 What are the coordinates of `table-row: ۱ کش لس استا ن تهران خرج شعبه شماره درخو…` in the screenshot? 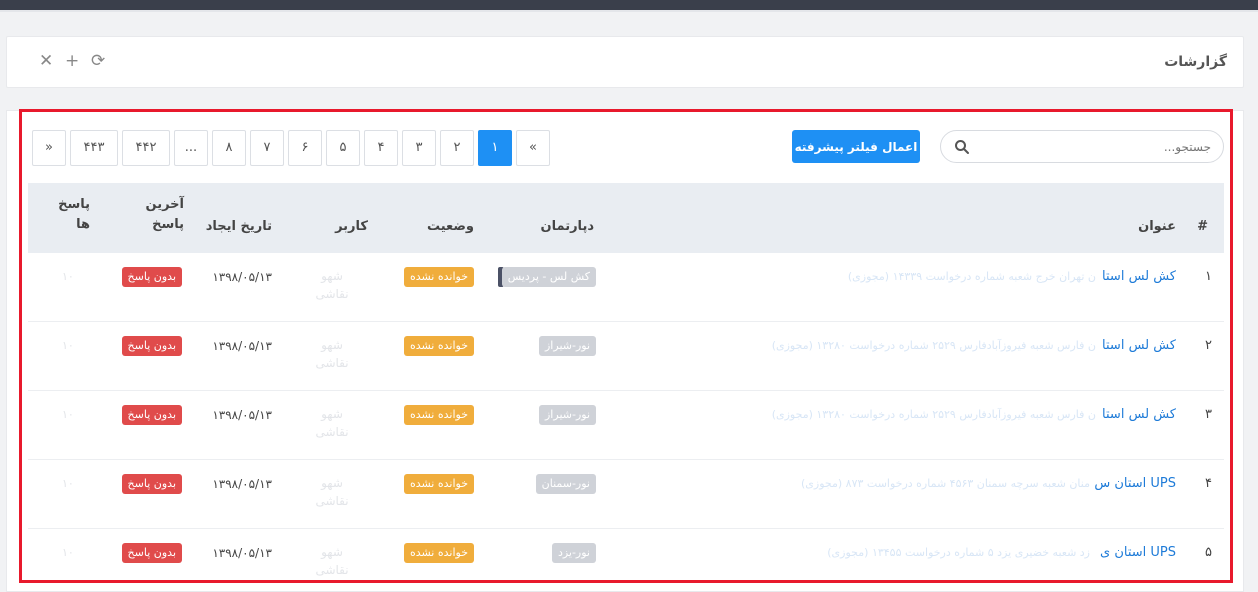 It's located at (626, 287).